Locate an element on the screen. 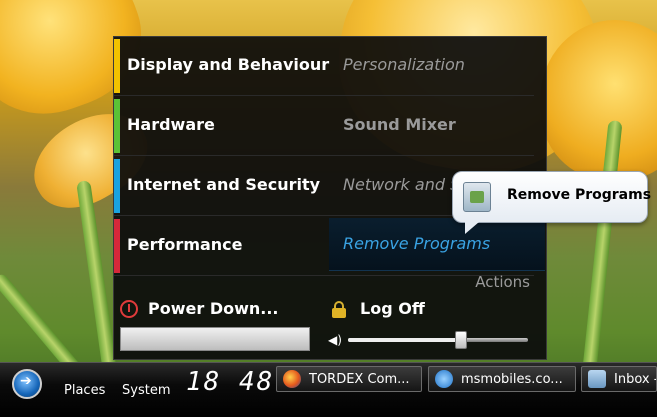 This screenshot has height=417, width=657. taskbar-clock: 18 48 is located at coordinates (230, 382).